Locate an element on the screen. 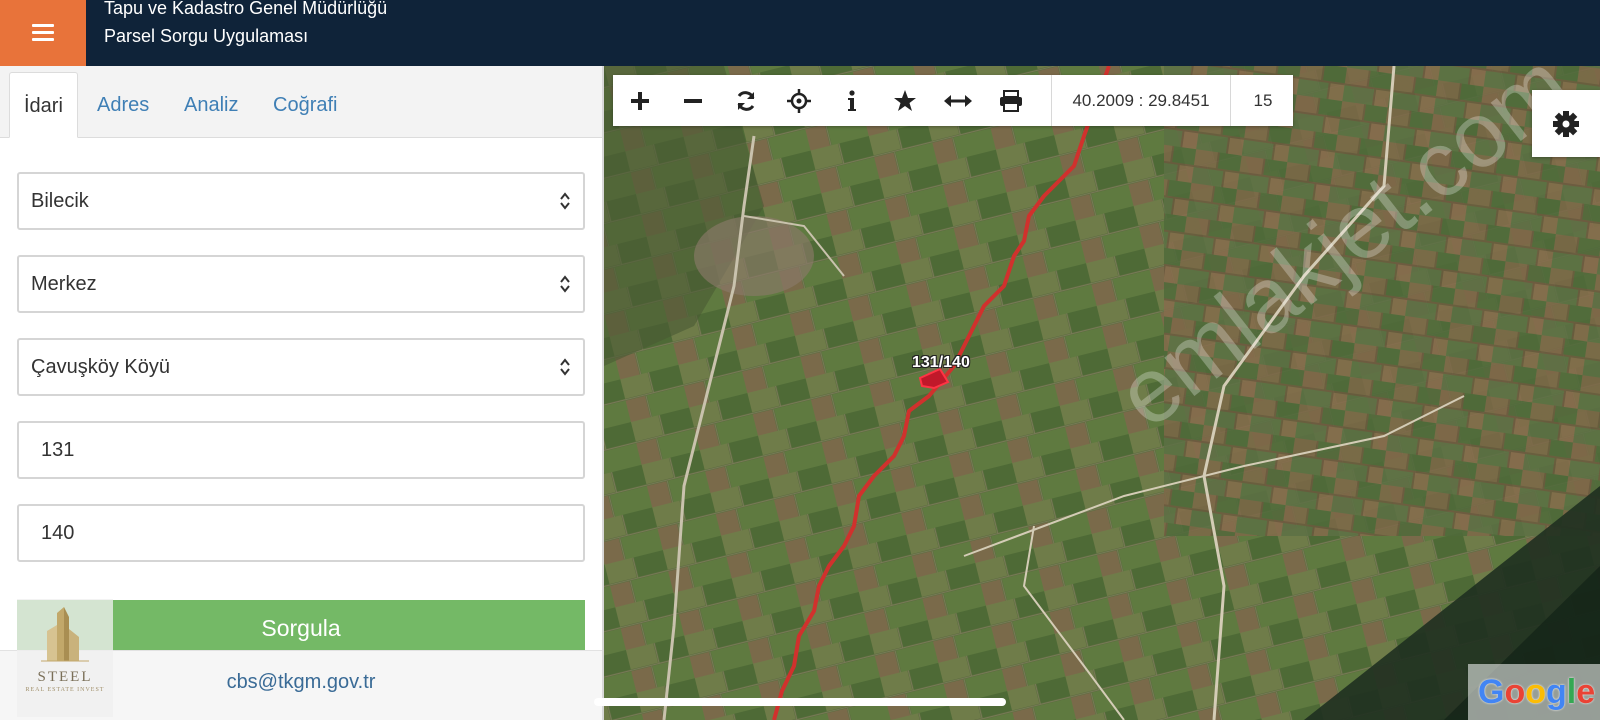 This screenshot has width=1600, height=720. neighborhood-select: Çavuşköy Köyü is located at coordinates (301, 367).